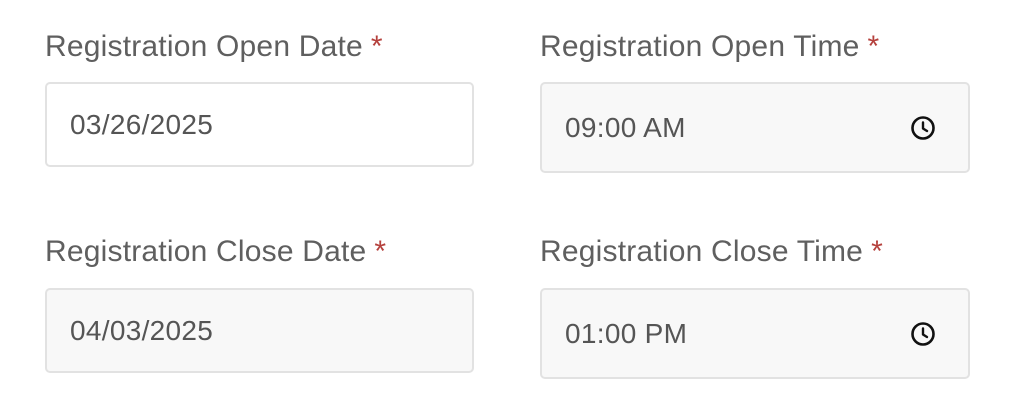 The image size is (1024, 406). Describe the element at coordinates (626, 333) in the screenshot. I see `close-time-value: 01:00 PM` at that location.